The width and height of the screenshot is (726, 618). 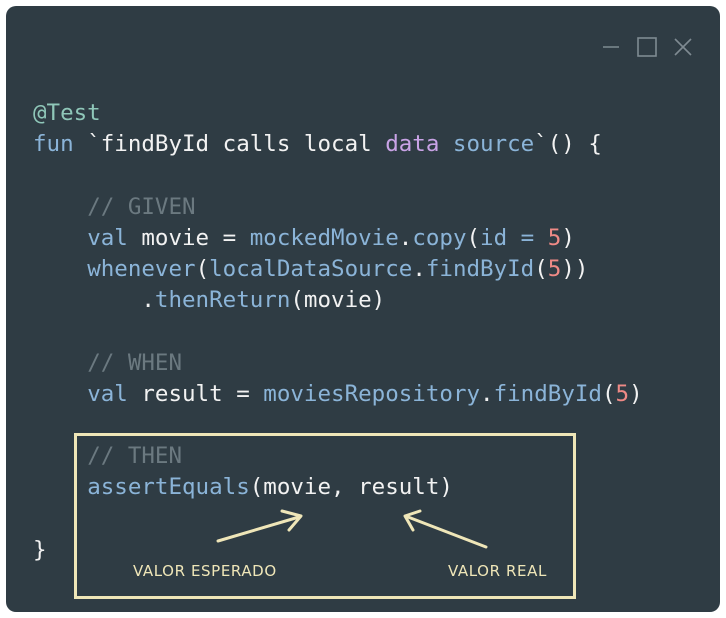 I want to click on comment-when: // WHEN, so click(x=135, y=362).